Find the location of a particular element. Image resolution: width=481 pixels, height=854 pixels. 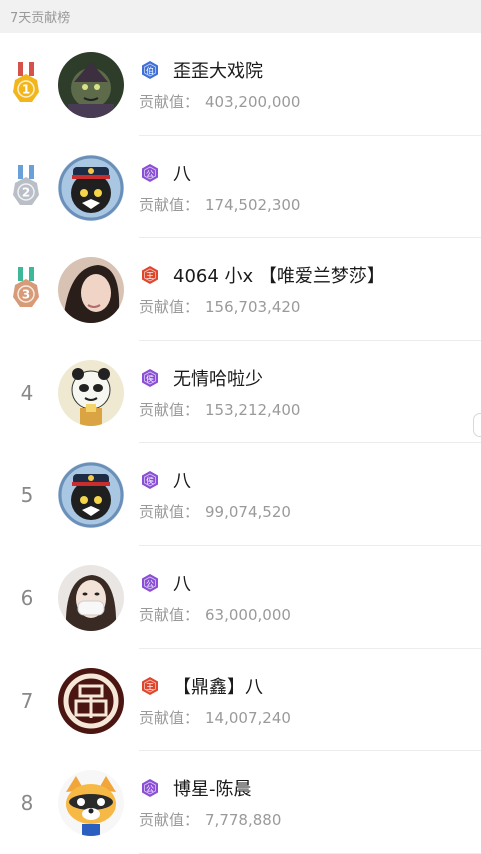

panda-meme-avatar is located at coordinates (91, 392).